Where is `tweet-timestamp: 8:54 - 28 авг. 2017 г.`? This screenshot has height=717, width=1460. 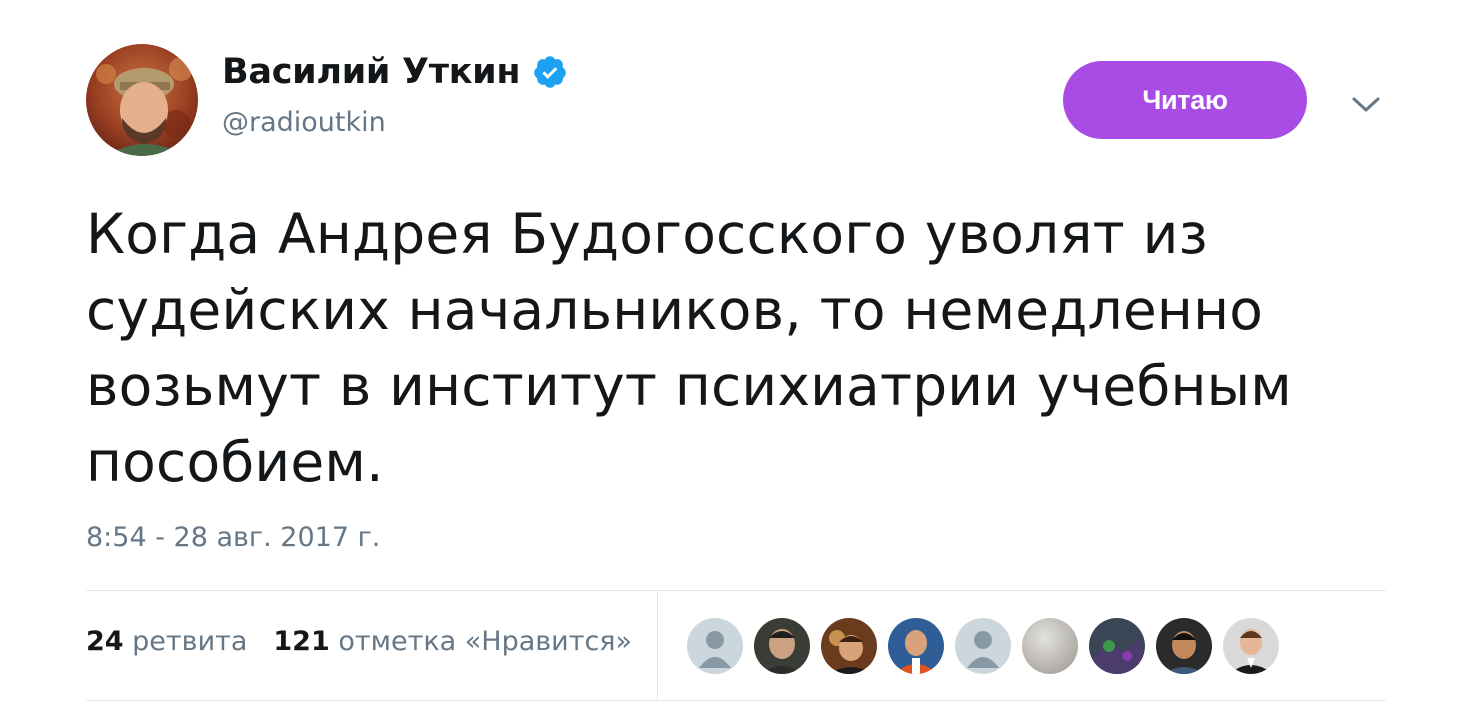 tweet-timestamp: 8:54 - 28 авг. 2017 г. is located at coordinates (233, 537).